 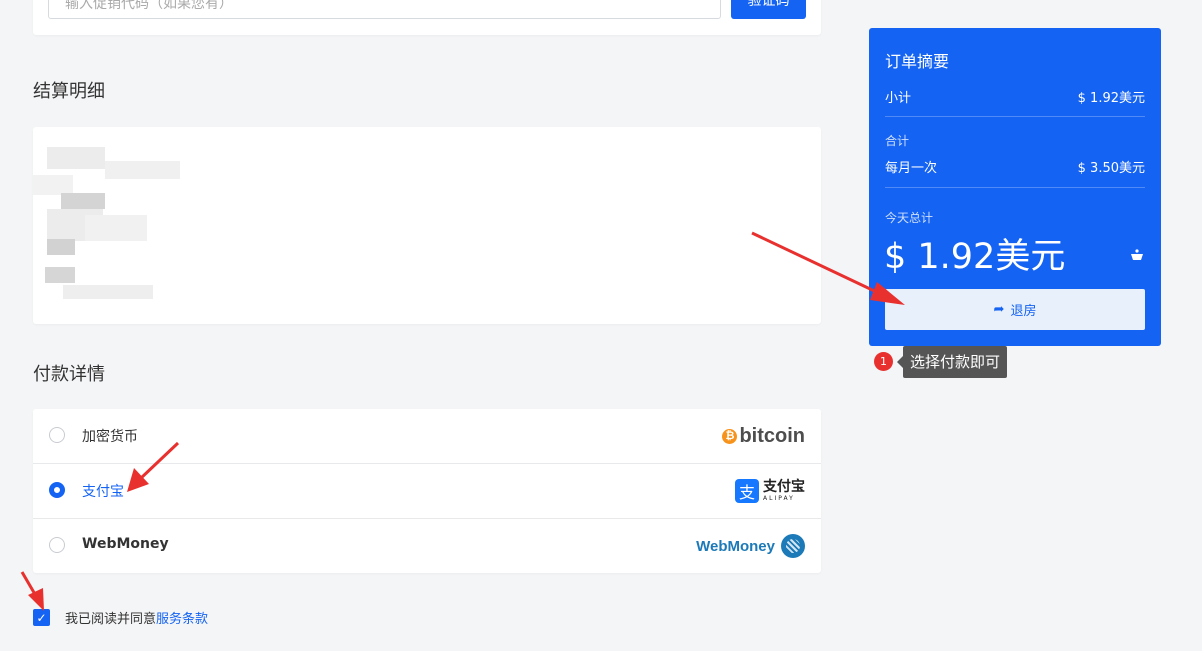 I want to click on checkout-label: 退房, so click(x=1023, y=311).